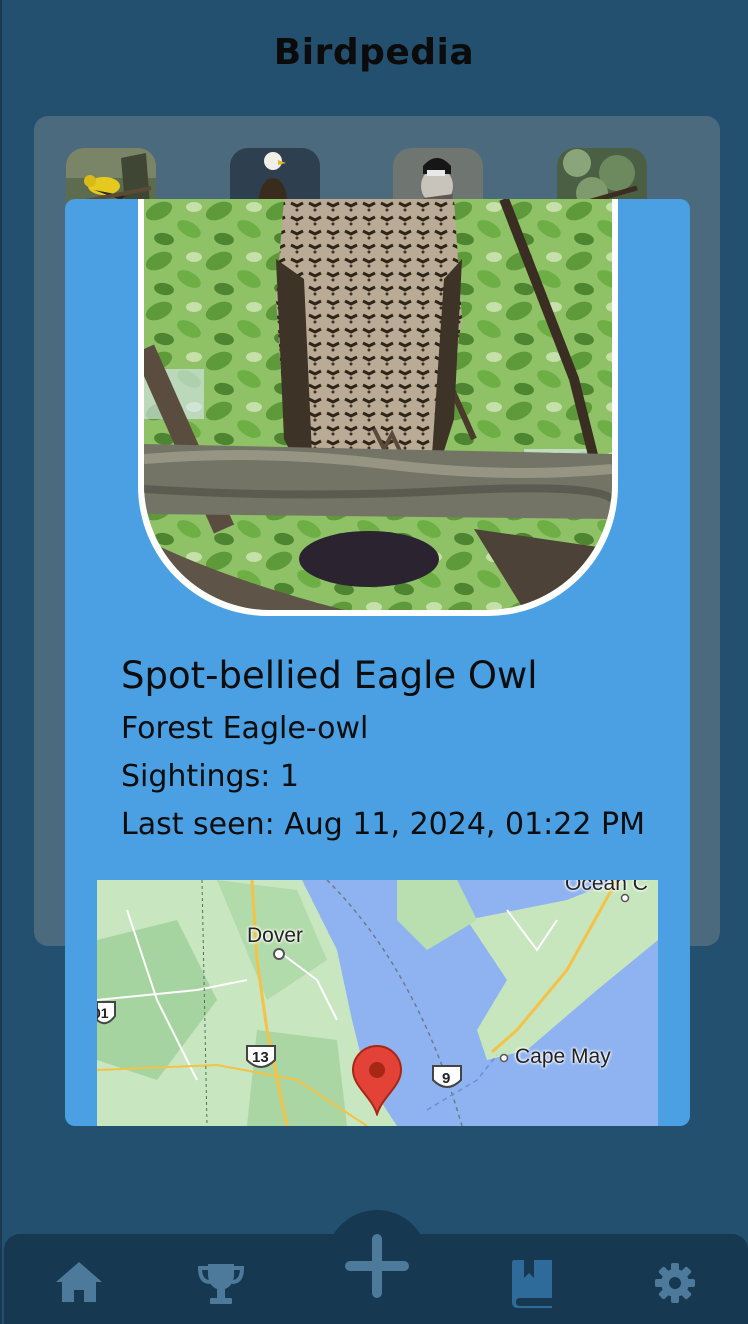 This screenshot has width=748, height=1324. Describe the element at coordinates (275, 935) in the screenshot. I see `map-label-dover: Dover` at that location.